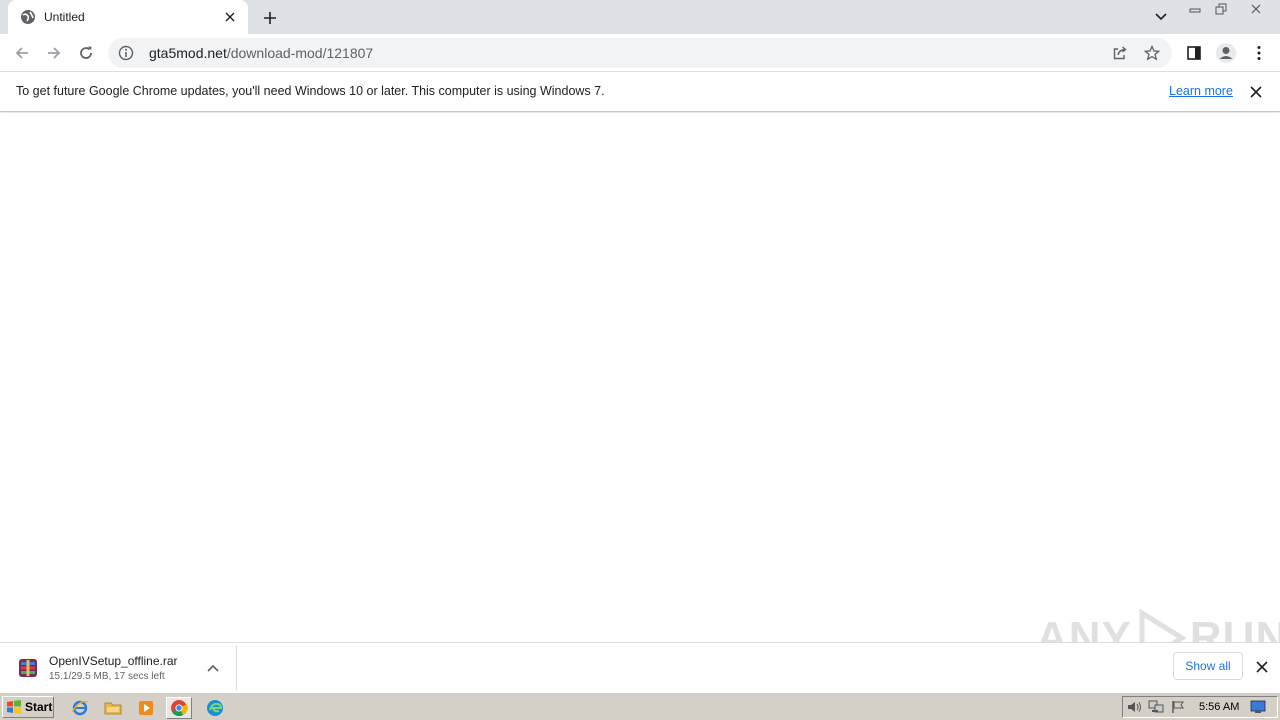  I want to click on volume-icon, so click(1134, 707).